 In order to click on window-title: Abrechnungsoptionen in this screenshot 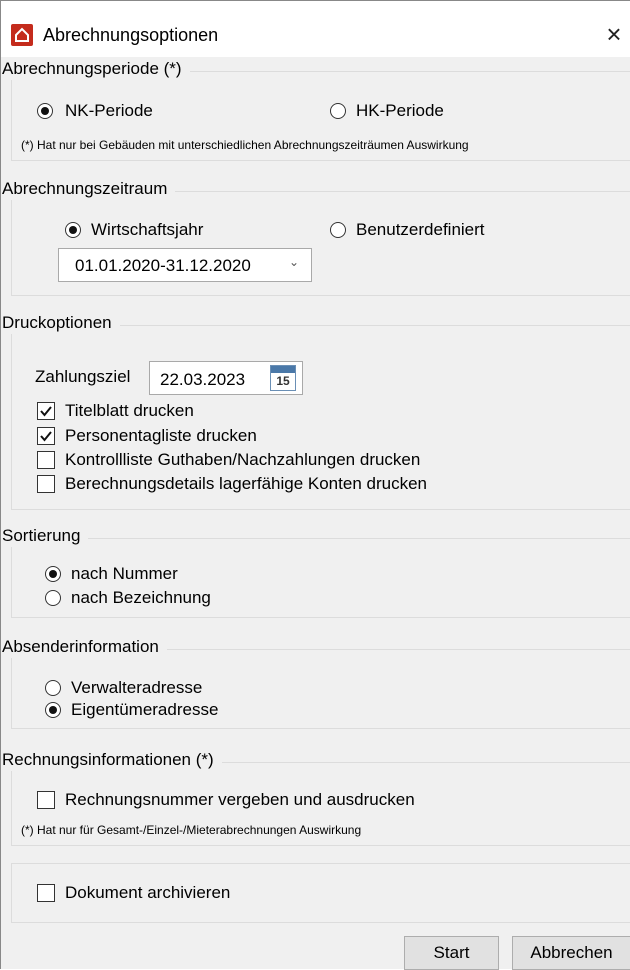, I will do `click(131, 35)`.